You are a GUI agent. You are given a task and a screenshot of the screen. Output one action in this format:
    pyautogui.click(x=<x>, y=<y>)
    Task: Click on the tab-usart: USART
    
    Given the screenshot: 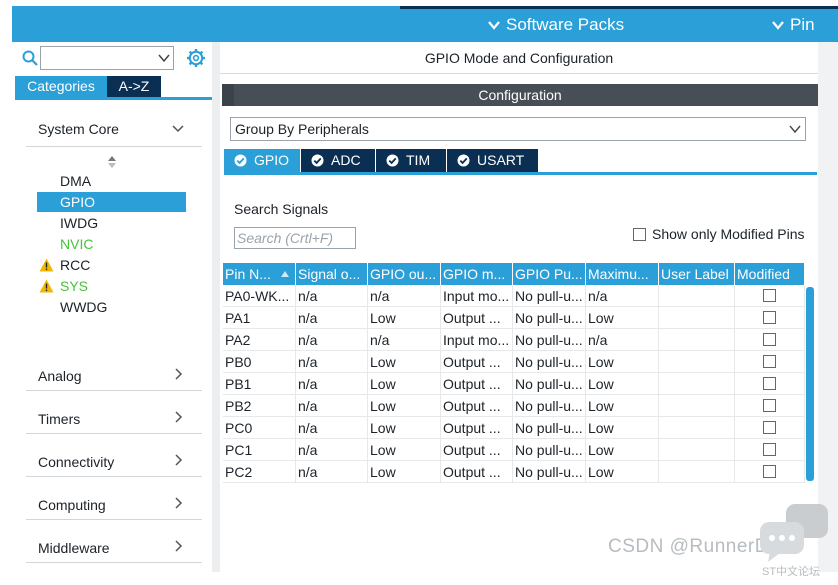 What is the action you would take?
    pyautogui.click(x=492, y=160)
    